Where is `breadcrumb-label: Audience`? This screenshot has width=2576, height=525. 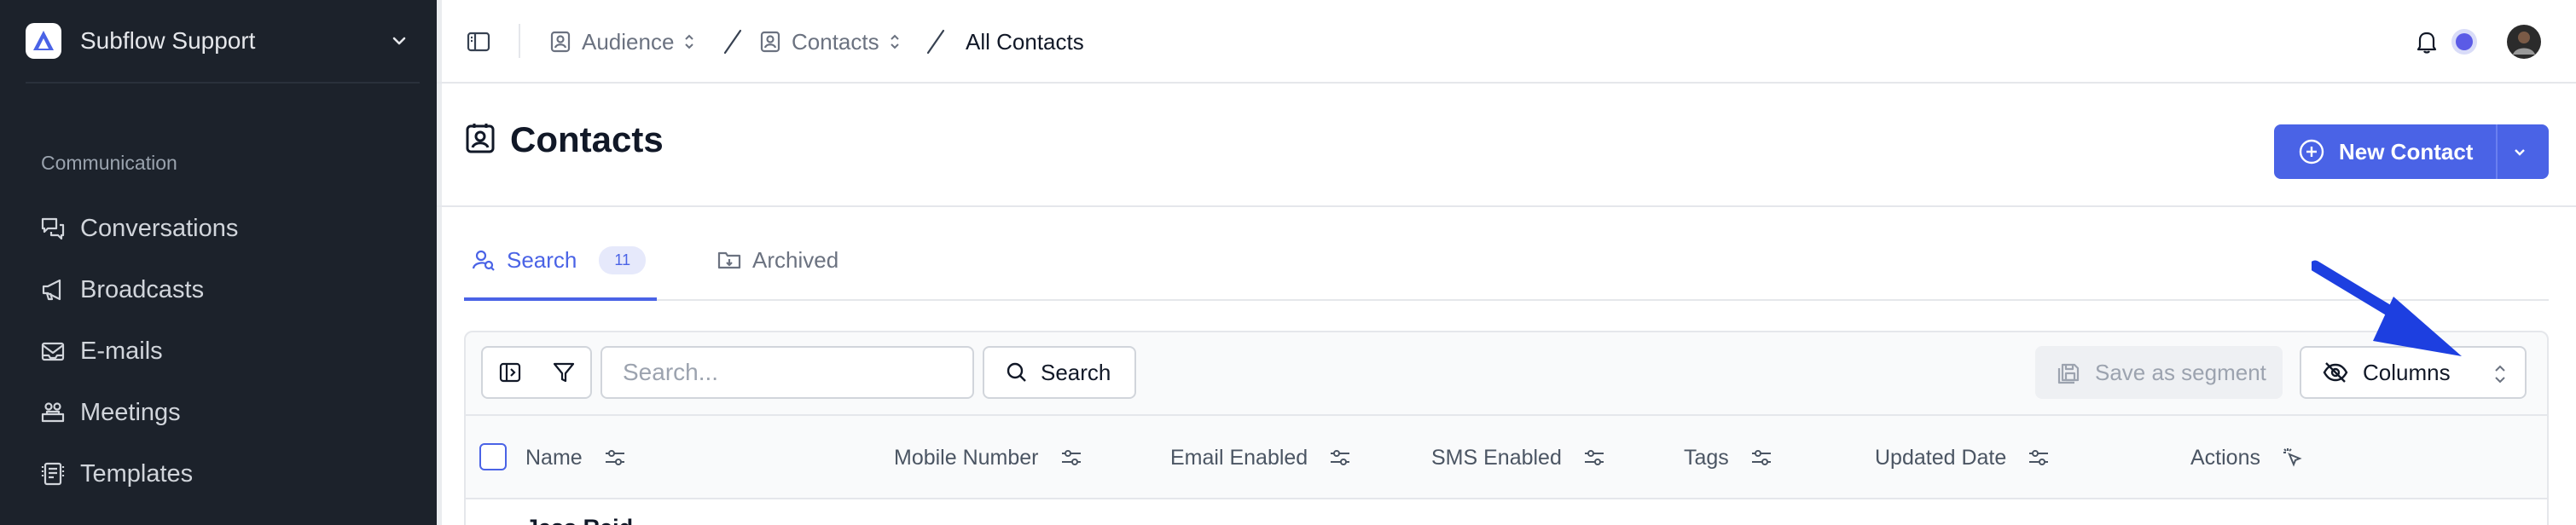 breadcrumb-label: Audience is located at coordinates (628, 41).